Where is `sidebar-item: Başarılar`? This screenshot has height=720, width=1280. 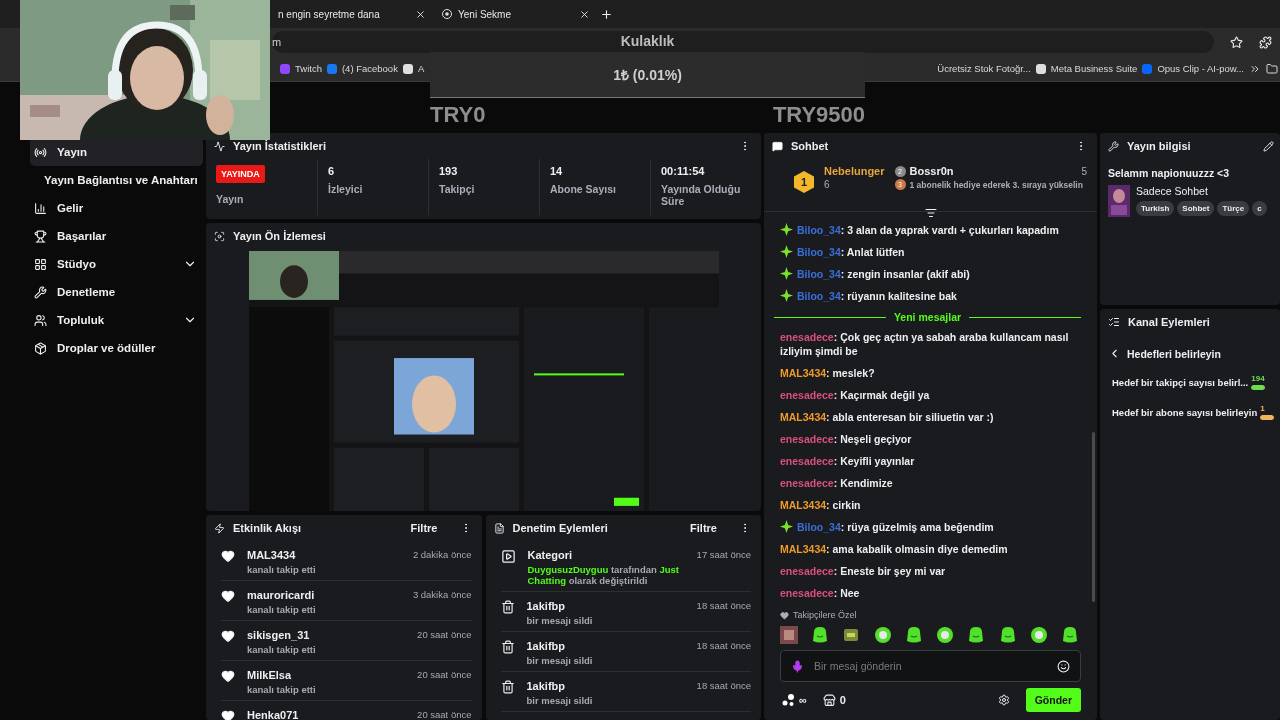
sidebar-item: Başarılar is located at coordinates (116, 236).